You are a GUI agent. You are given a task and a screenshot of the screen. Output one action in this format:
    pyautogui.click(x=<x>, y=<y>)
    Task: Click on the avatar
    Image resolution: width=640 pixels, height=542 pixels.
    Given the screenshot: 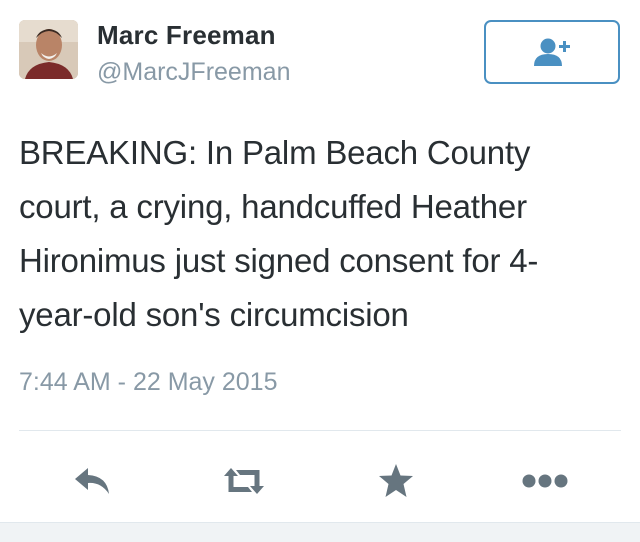 What is the action you would take?
    pyautogui.click(x=48, y=49)
    